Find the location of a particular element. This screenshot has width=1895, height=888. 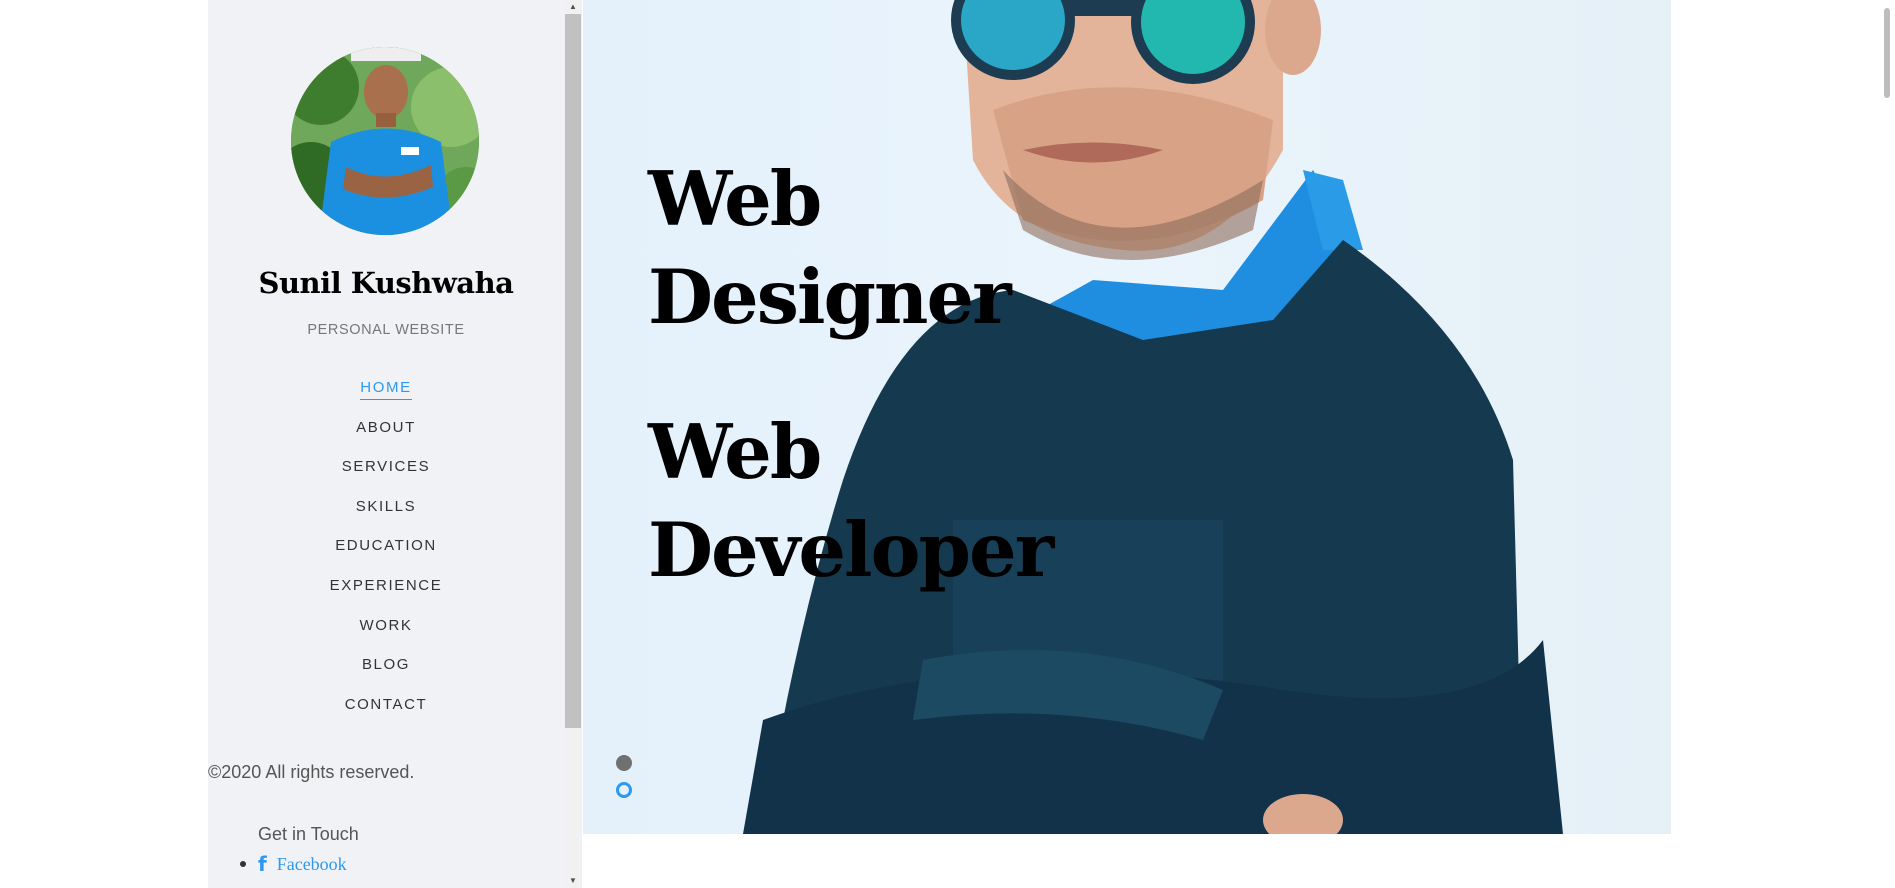

nav-link-experience: EXPERIENCE is located at coordinates (386, 587).